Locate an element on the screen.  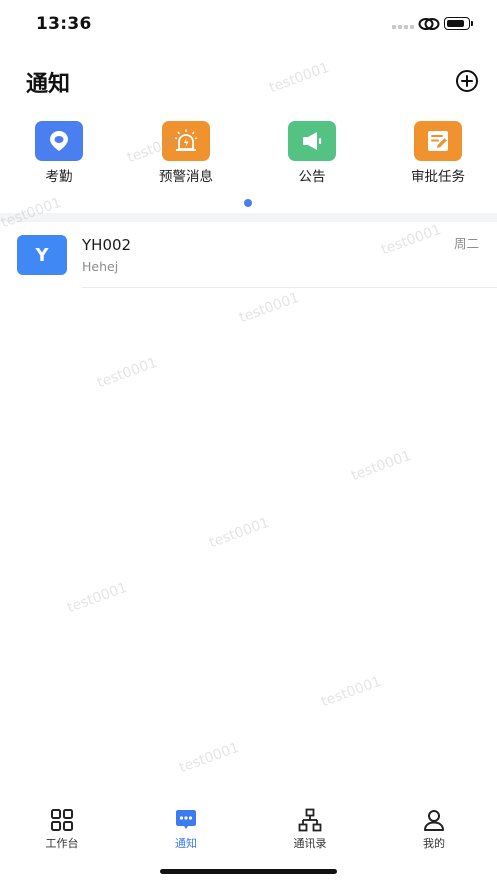
message-preview: Hehej is located at coordinates (100, 266).